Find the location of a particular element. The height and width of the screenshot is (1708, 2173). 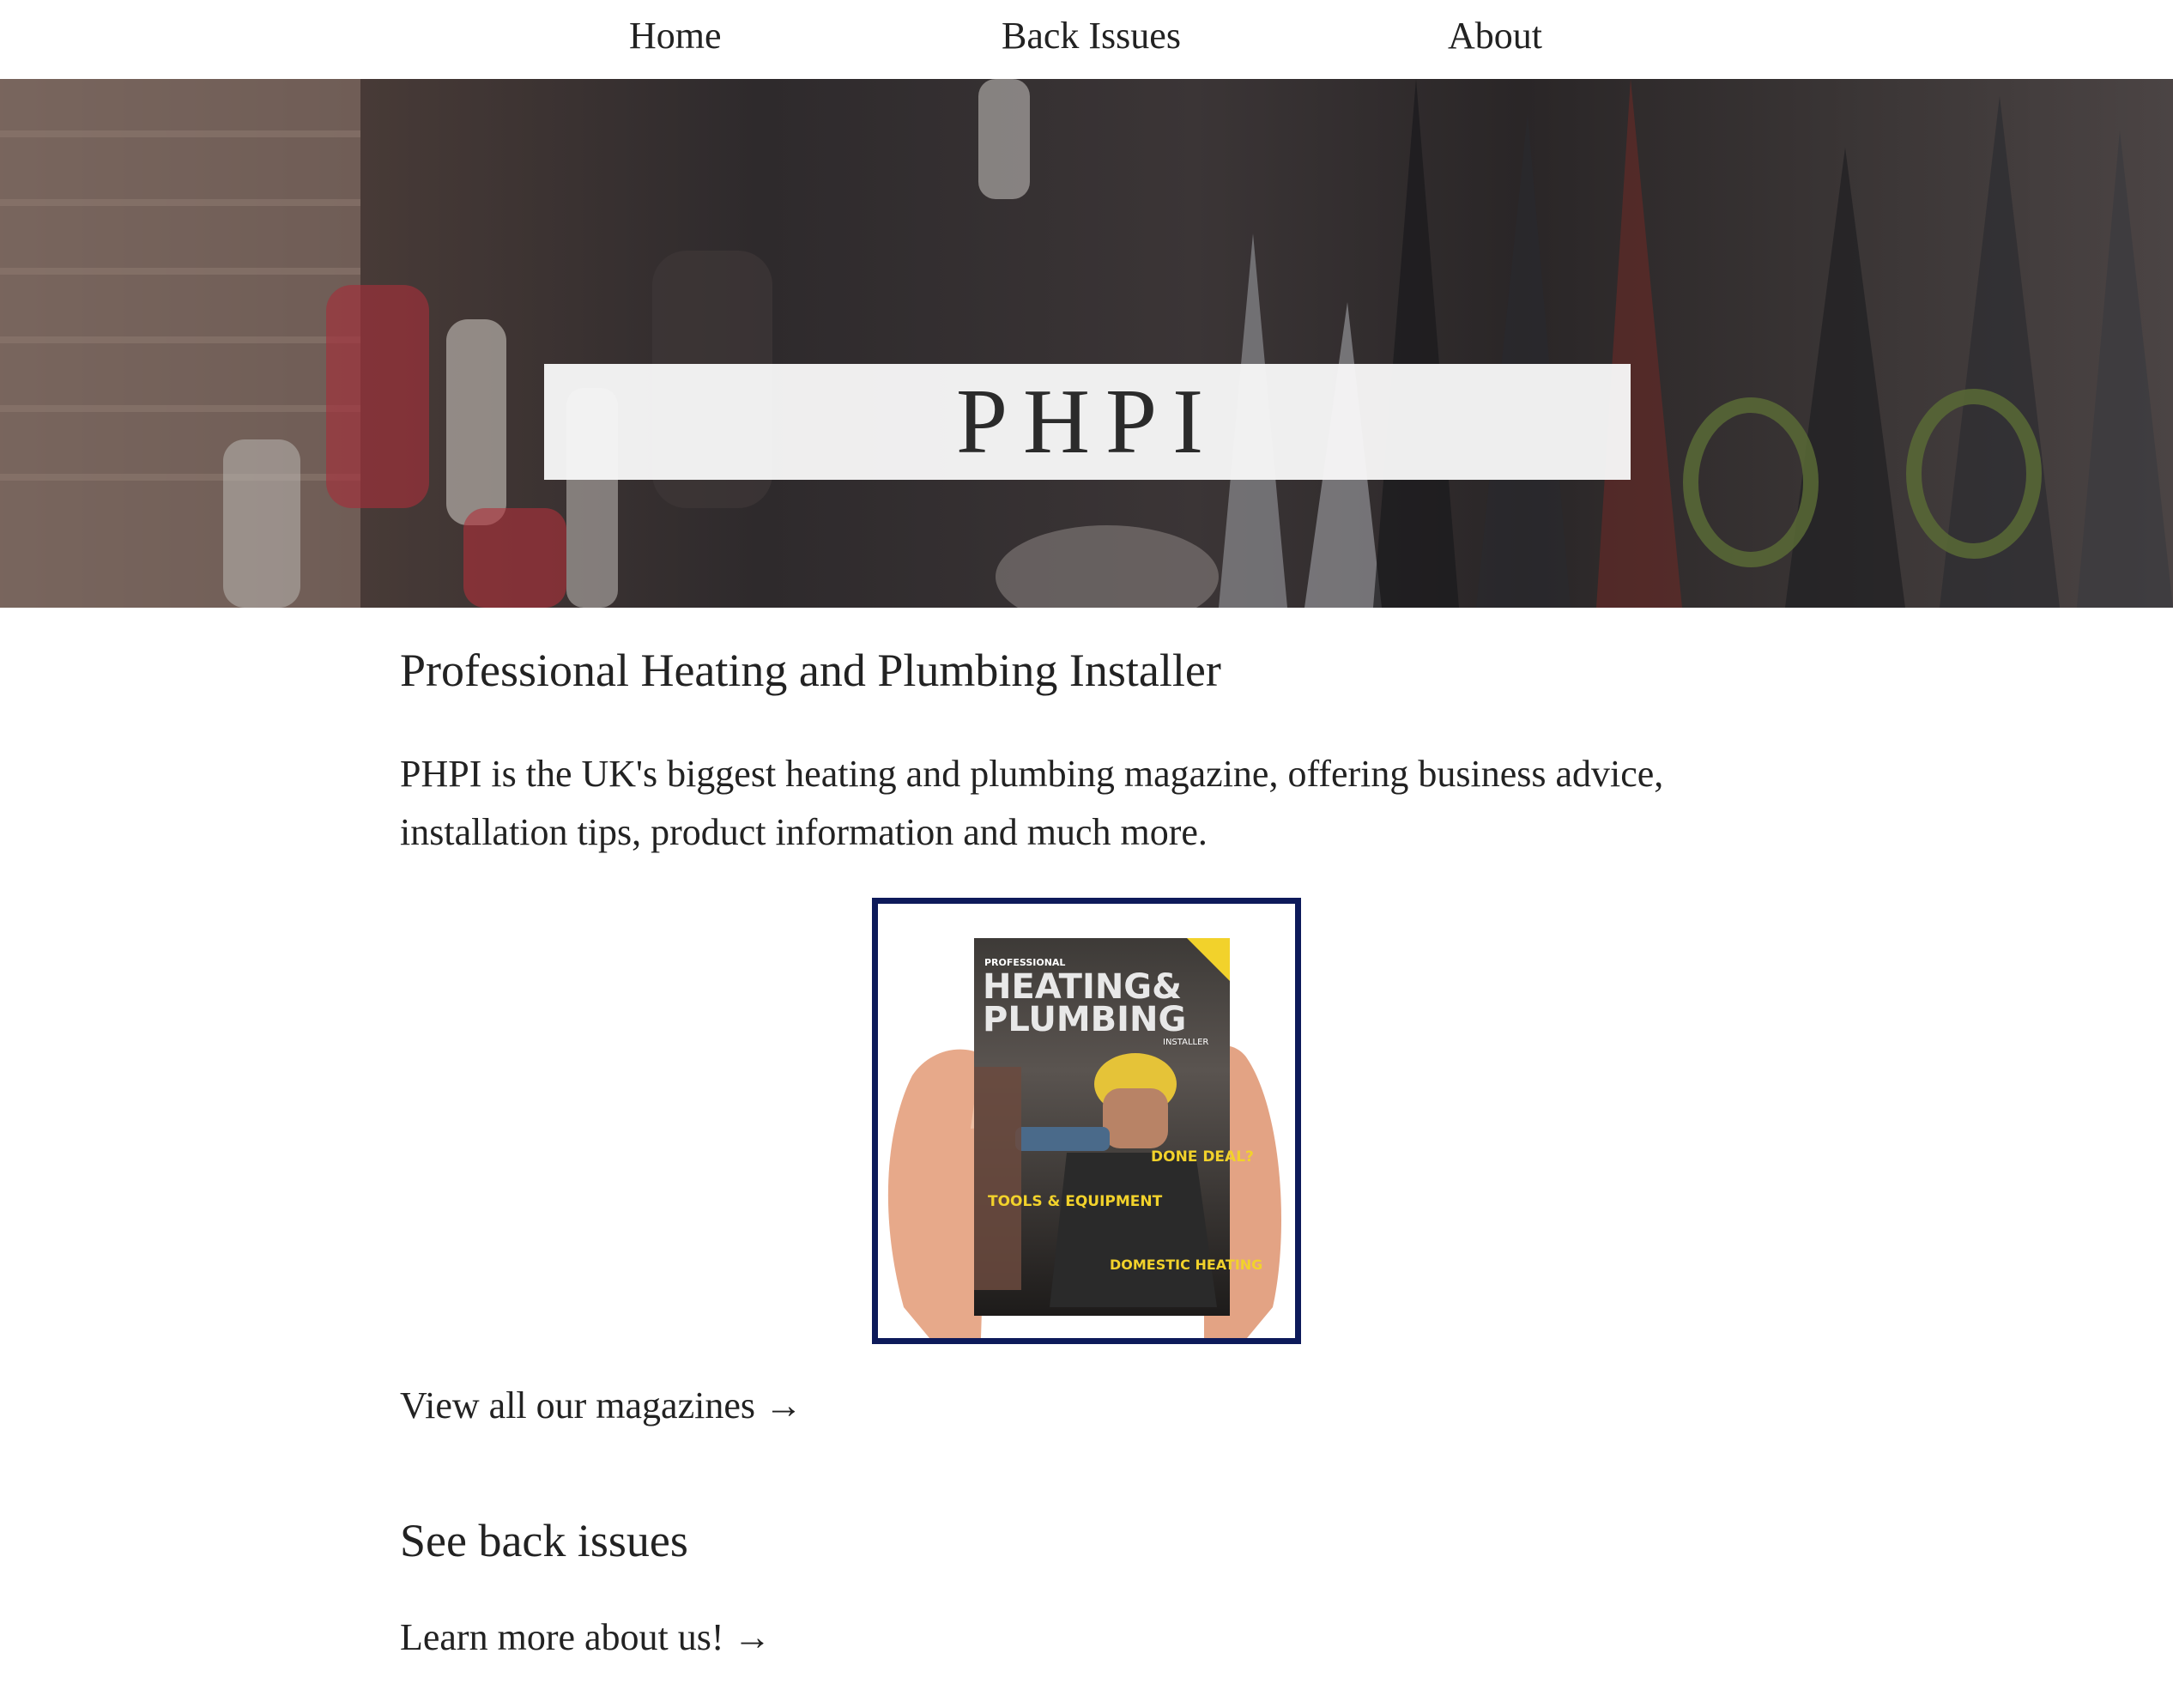

site-title: PHPI is located at coordinates (1087, 422).